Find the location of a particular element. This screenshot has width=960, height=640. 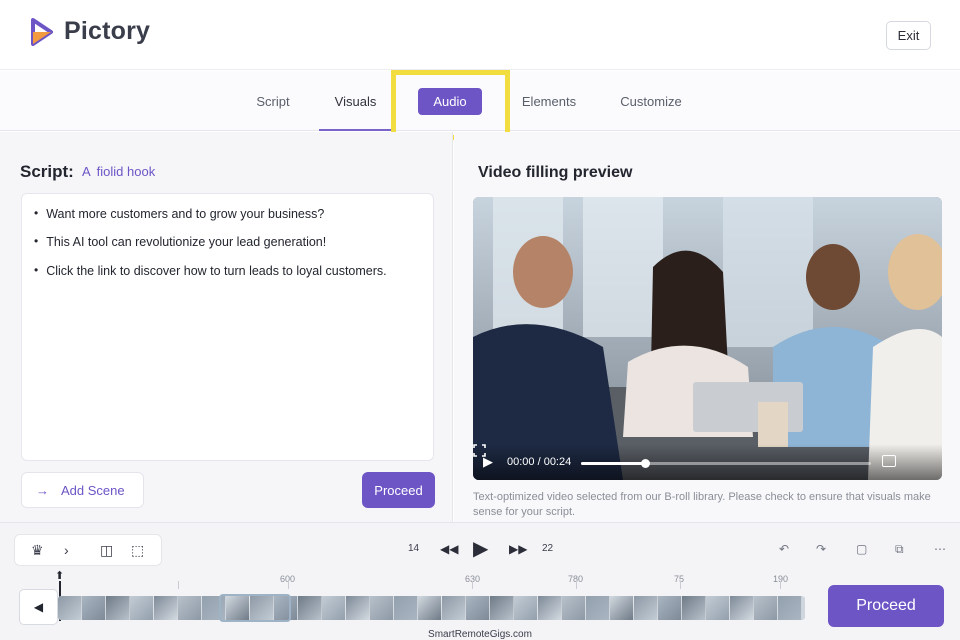

video-time: 00:00 / 00:24 is located at coordinates (539, 462).